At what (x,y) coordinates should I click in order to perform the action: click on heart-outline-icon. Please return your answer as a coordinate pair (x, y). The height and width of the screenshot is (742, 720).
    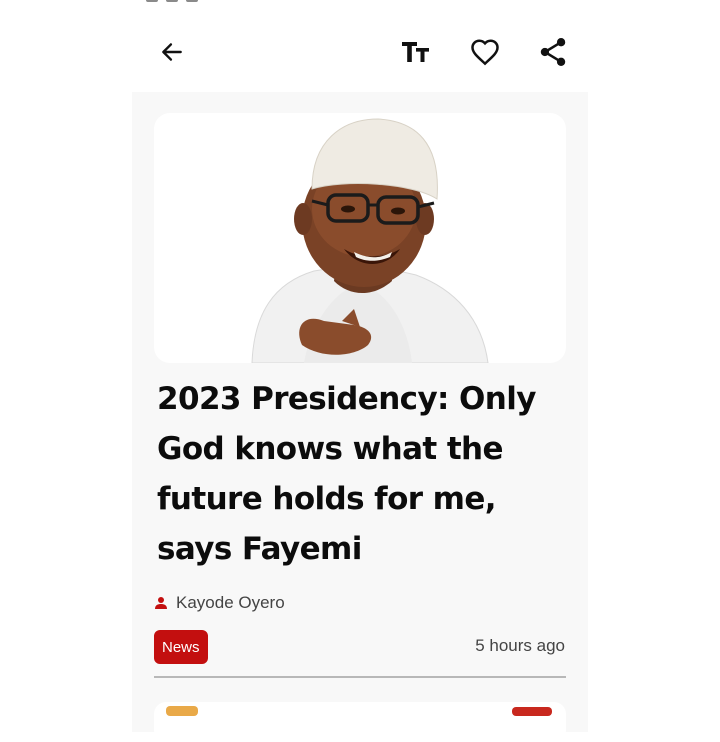
    Looking at the image, I should click on (485, 52).